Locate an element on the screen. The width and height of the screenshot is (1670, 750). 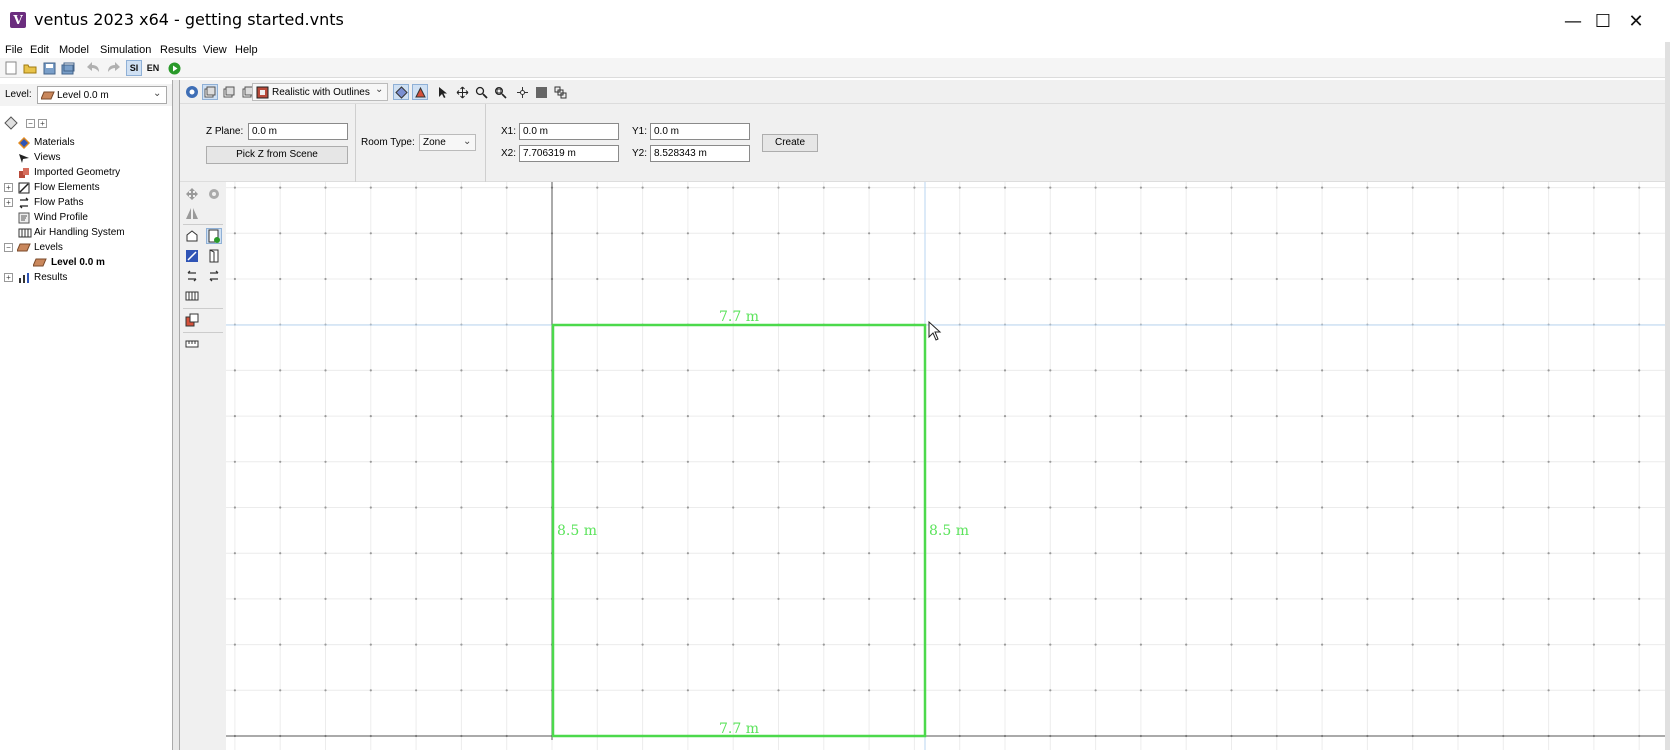
rotate-tool-icon is located at coordinates (214, 194).